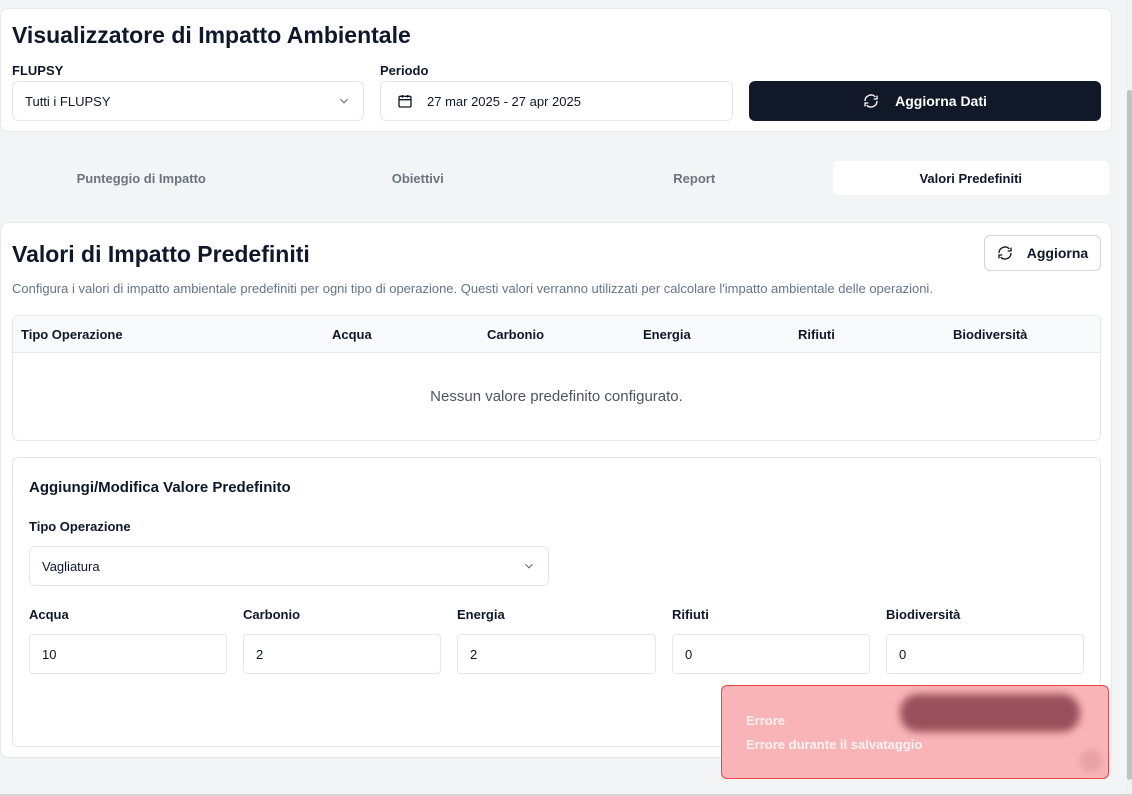 The height and width of the screenshot is (796, 1132). What do you see at coordinates (941, 101) in the screenshot?
I see `update-data-label: Aggiorna Dati` at bounding box center [941, 101].